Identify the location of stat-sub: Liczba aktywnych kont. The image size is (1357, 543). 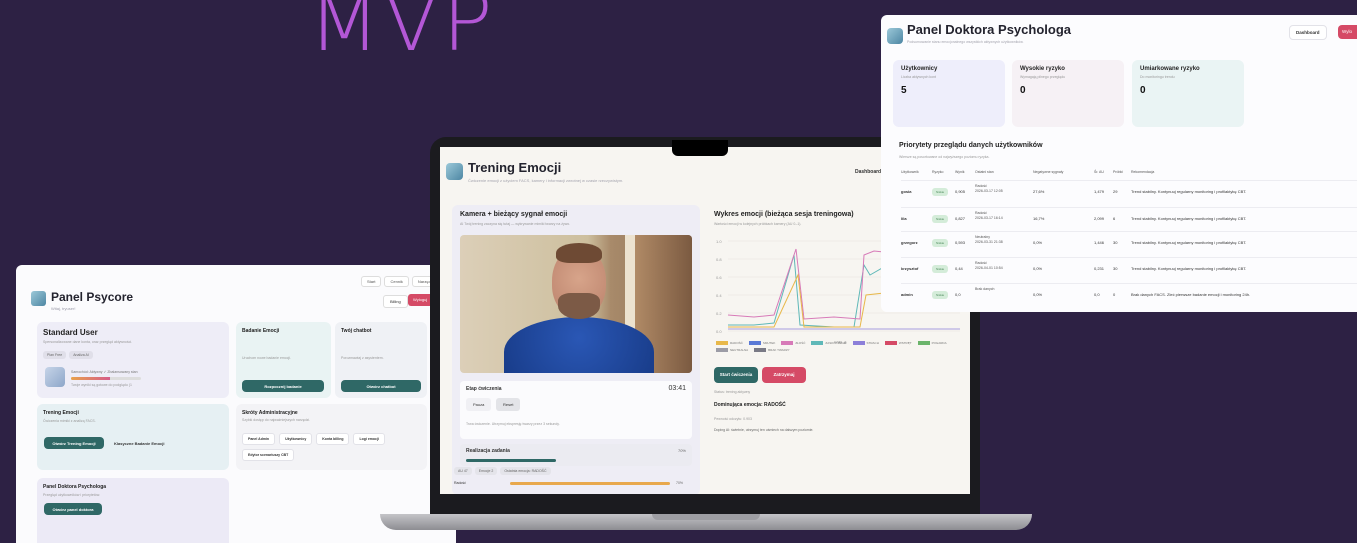
(919, 77).